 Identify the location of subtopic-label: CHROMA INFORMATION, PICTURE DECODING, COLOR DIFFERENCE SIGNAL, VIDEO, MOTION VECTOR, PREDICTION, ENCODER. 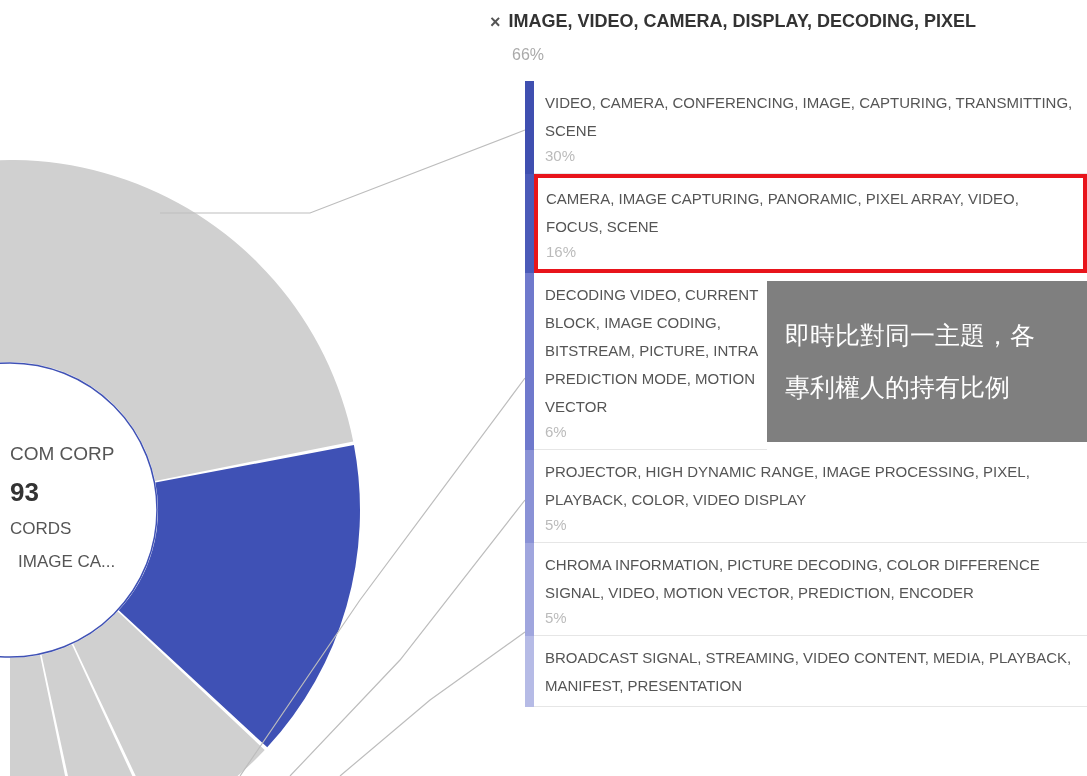
(793, 579).